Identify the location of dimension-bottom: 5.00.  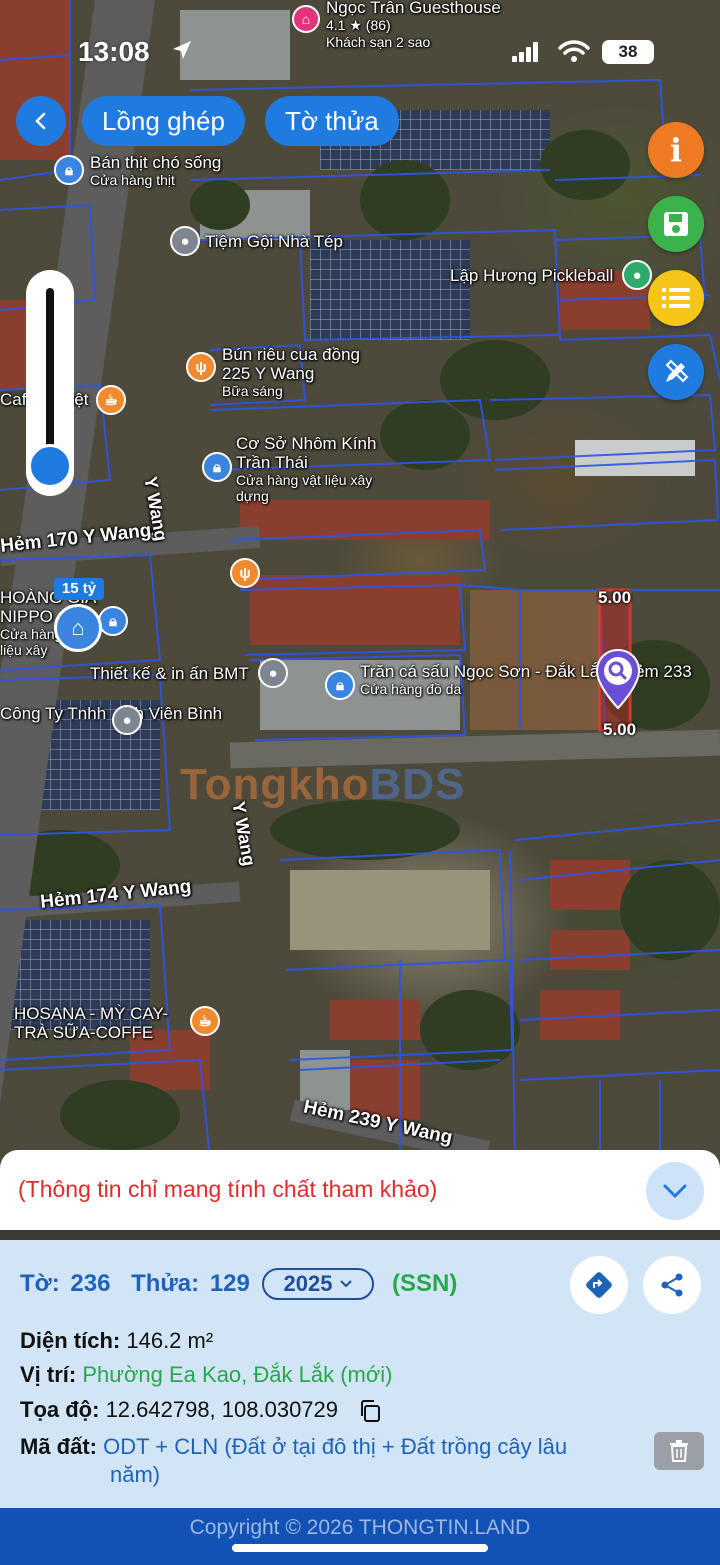
(620, 729).